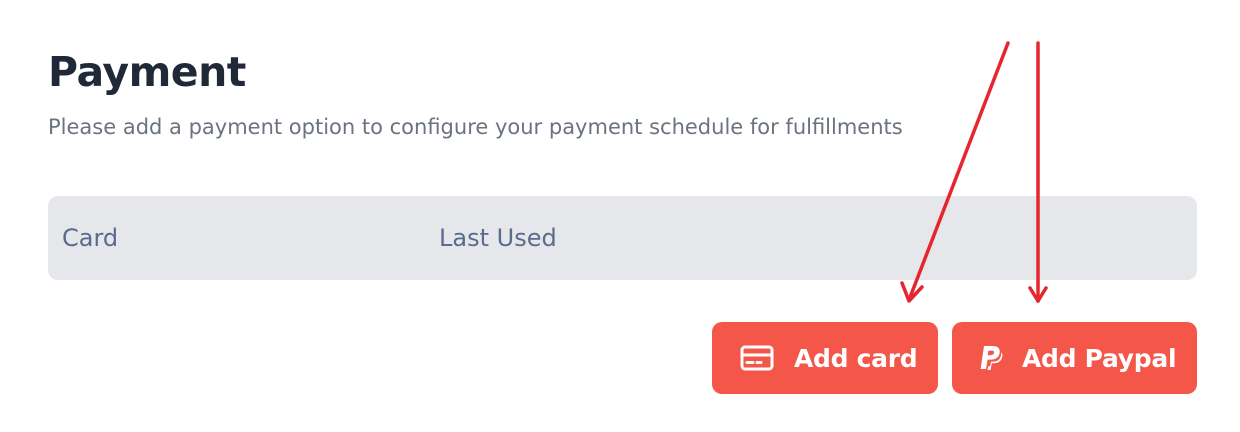  What do you see at coordinates (856, 358) in the screenshot?
I see `add-card-label: Add card` at bounding box center [856, 358].